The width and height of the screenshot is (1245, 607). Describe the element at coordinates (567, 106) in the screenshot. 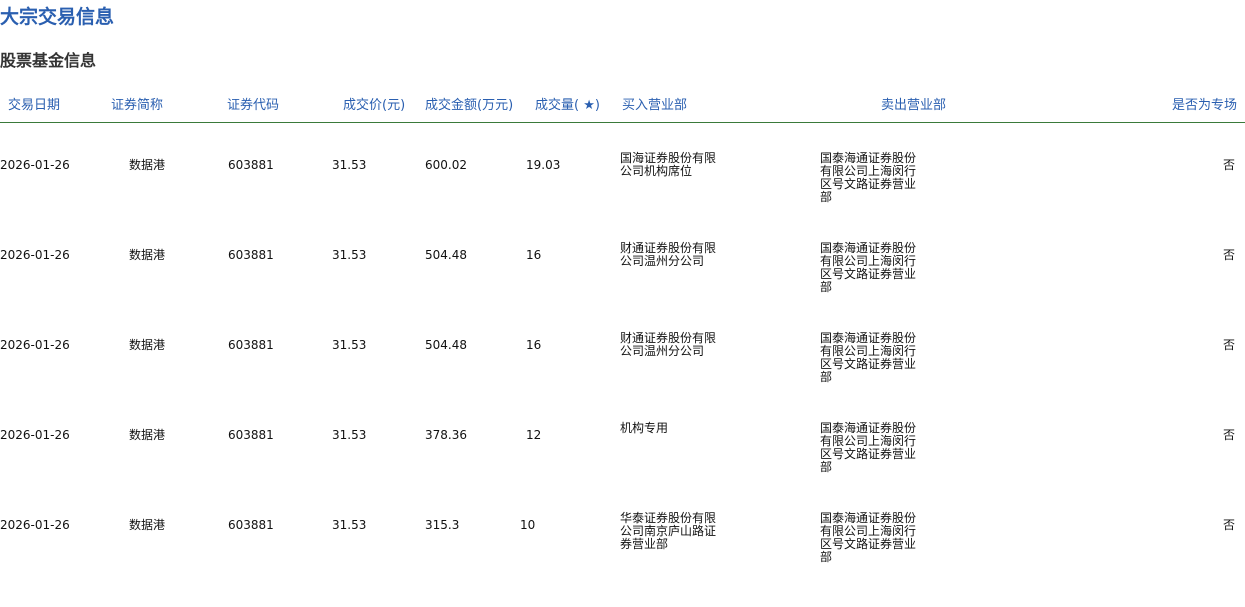

I see `header-volume: 成交量( ★)` at that location.